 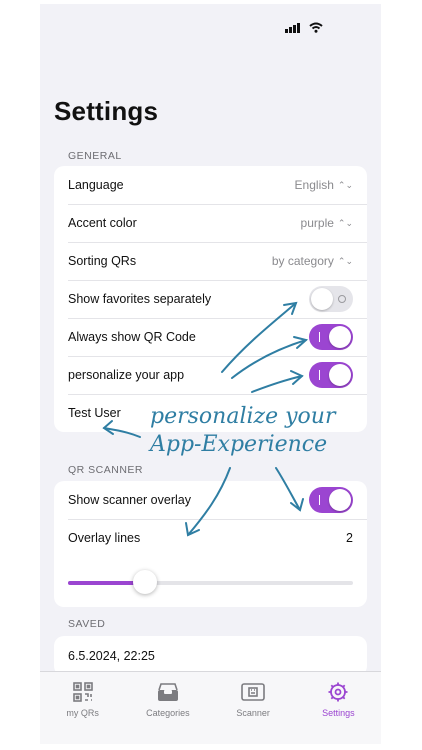 What do you see at coordinates (168, 713) in the screenshot?
I see `tab-label: Categories` at bounding box center [168, 713].